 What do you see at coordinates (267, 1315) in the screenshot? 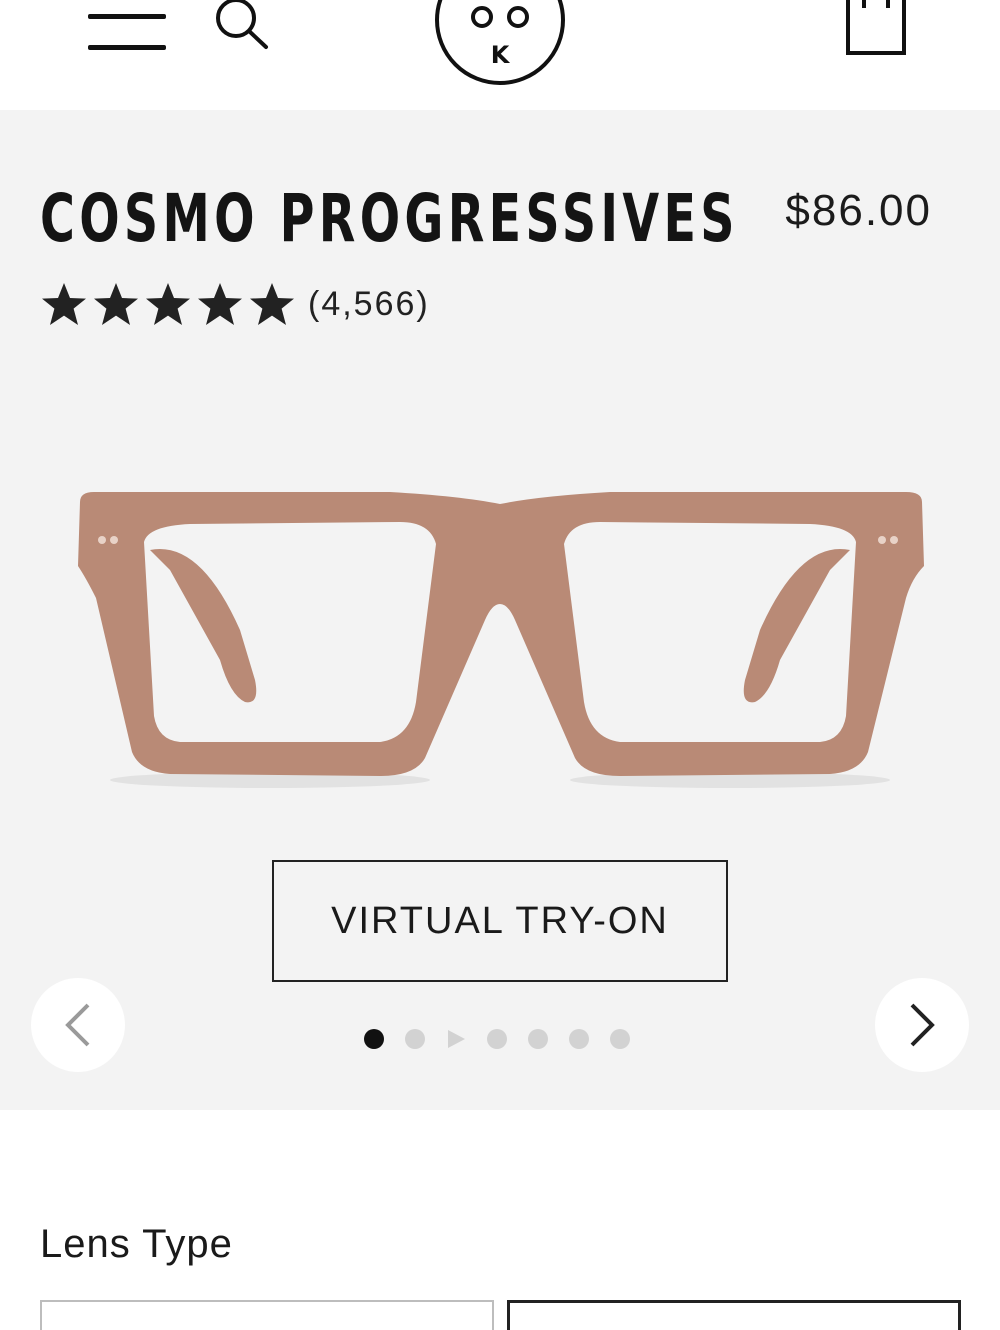
I see `lens-option` at bounding box center [267, 1315].